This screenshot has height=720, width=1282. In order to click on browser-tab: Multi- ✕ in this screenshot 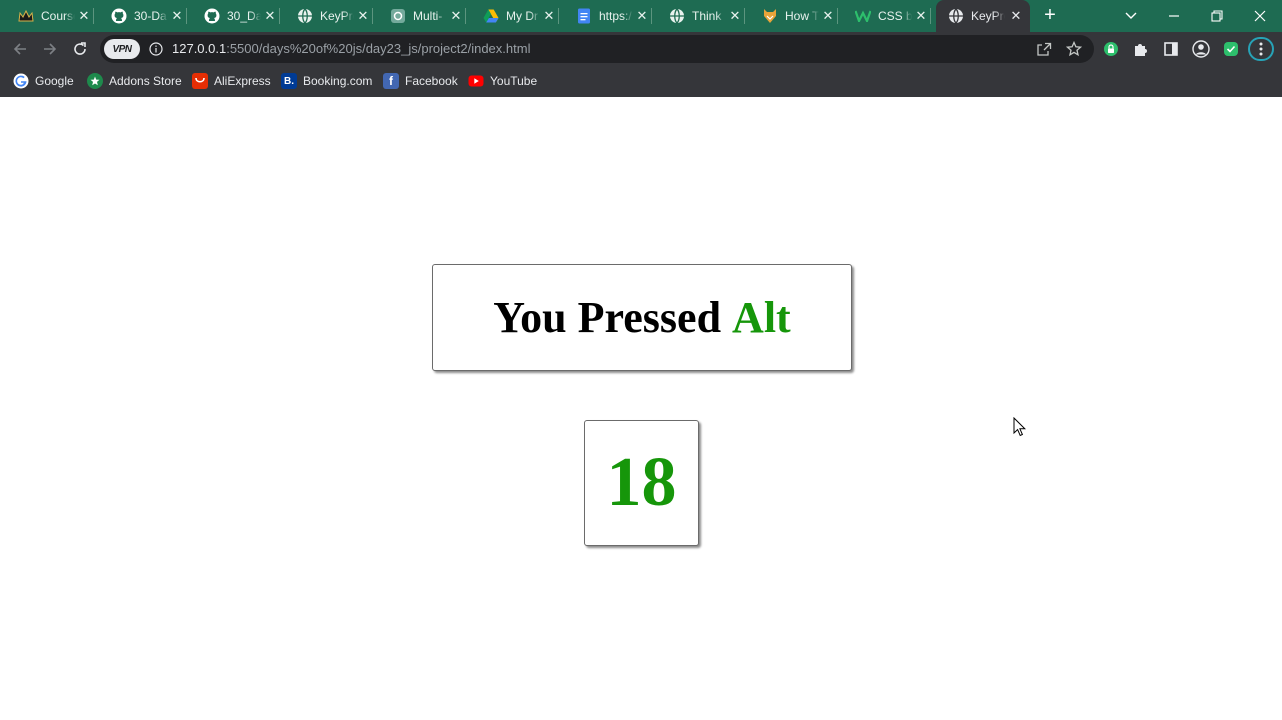, I will do `click(419, 16)`.